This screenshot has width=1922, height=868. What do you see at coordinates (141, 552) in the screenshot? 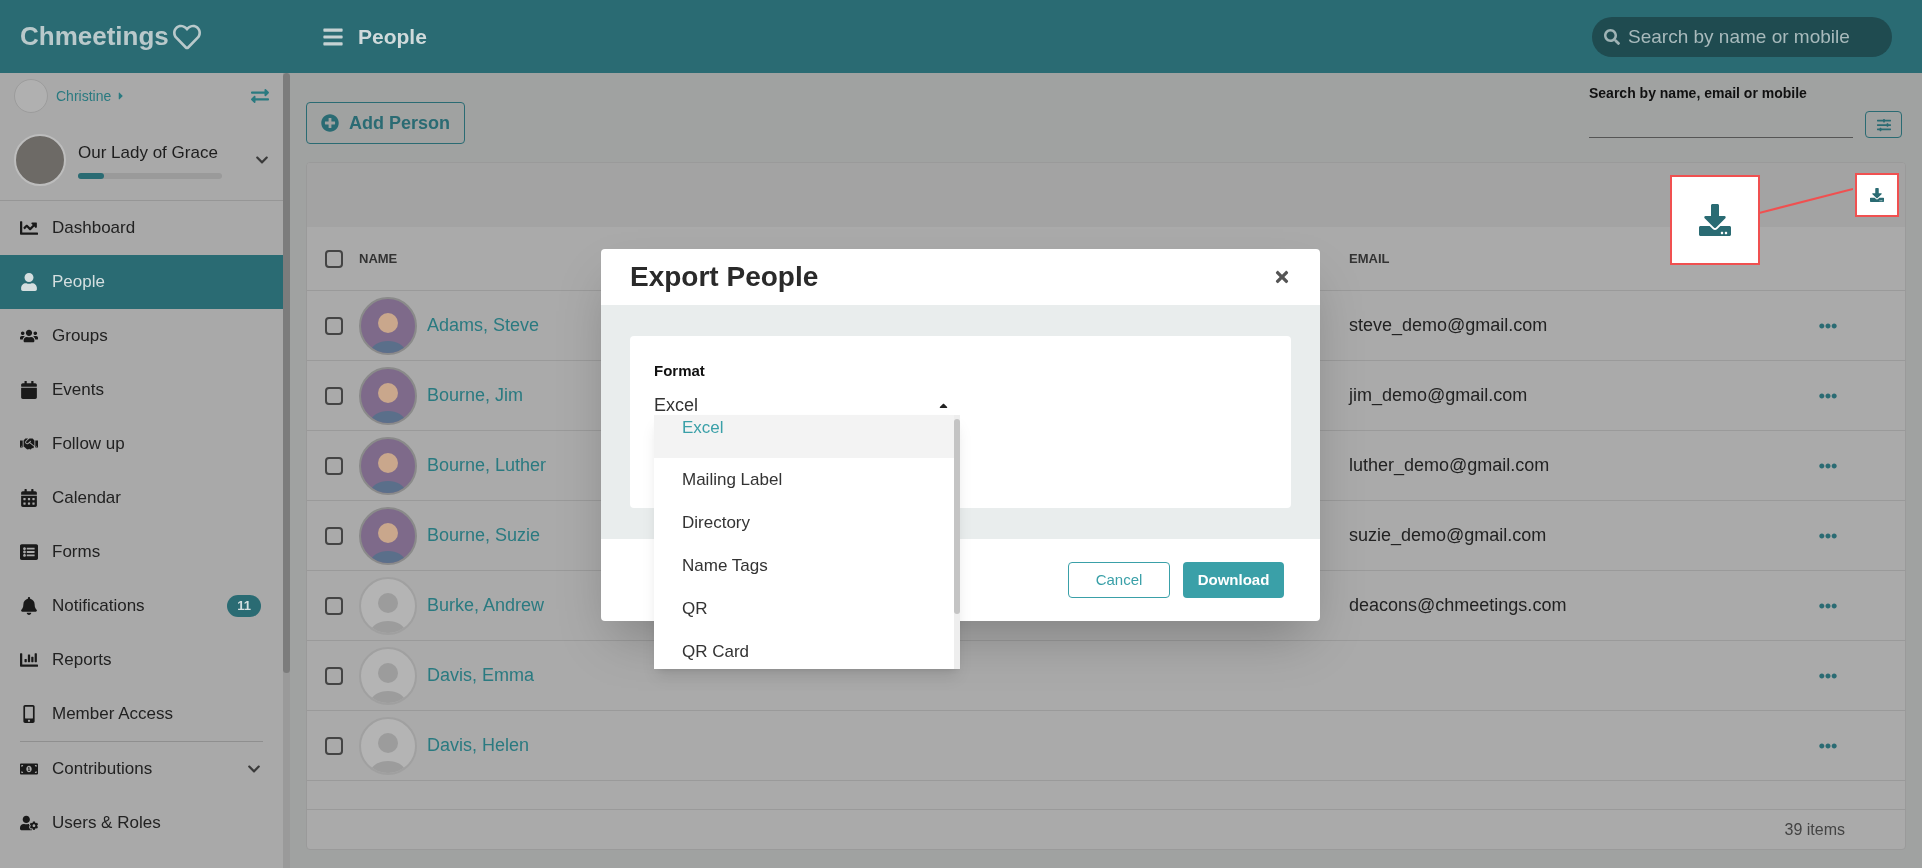
I see `sidebar-item: Forms` at bounding box center [141, 552].